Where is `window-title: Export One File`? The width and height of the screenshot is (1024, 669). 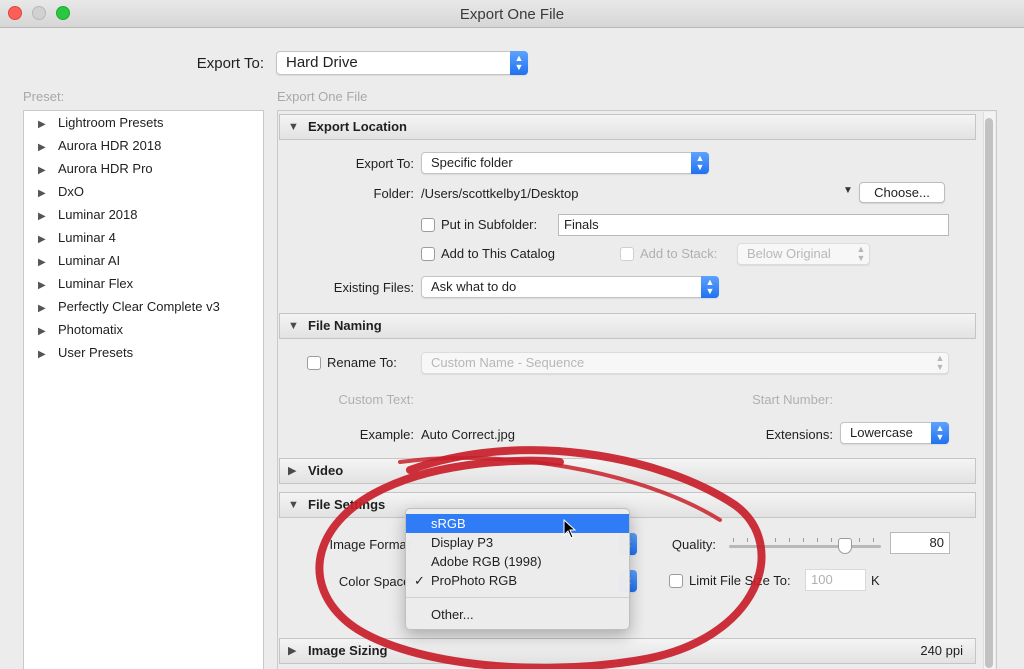
window-title: Export One File is located at coordinates (512, 14).